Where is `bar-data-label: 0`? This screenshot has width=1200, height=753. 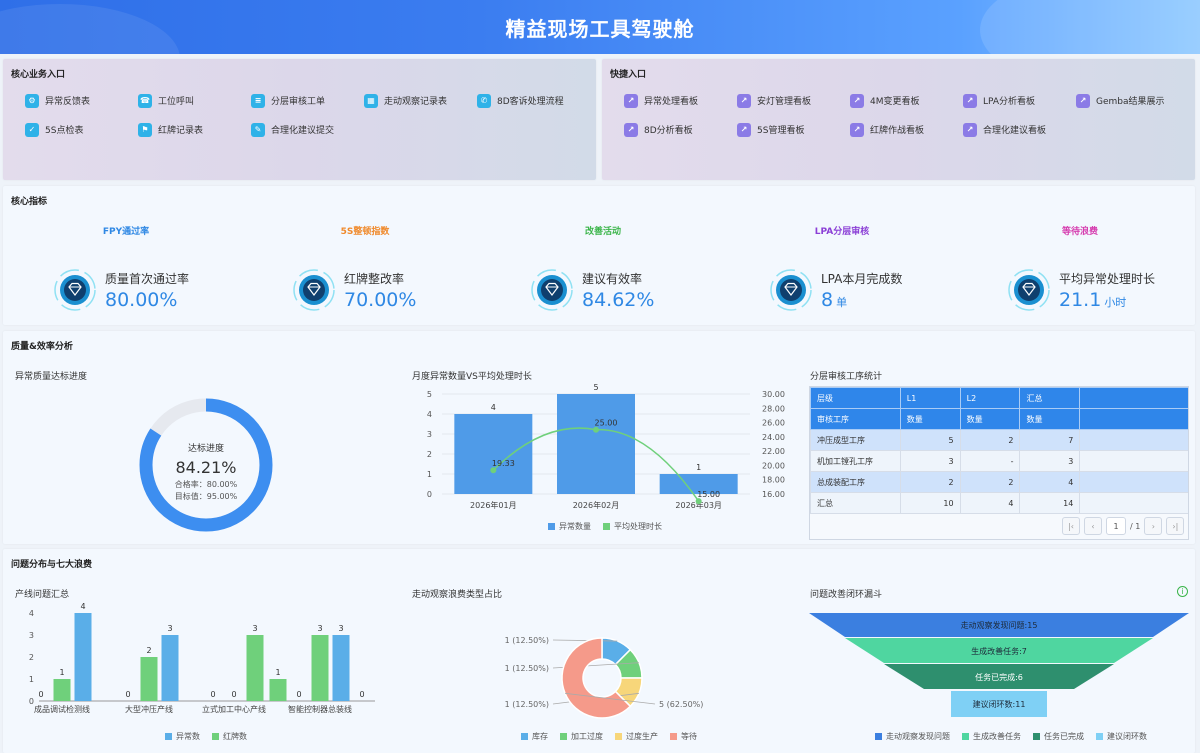
bar-data-label: 0 is located at coordinates (40, 694).